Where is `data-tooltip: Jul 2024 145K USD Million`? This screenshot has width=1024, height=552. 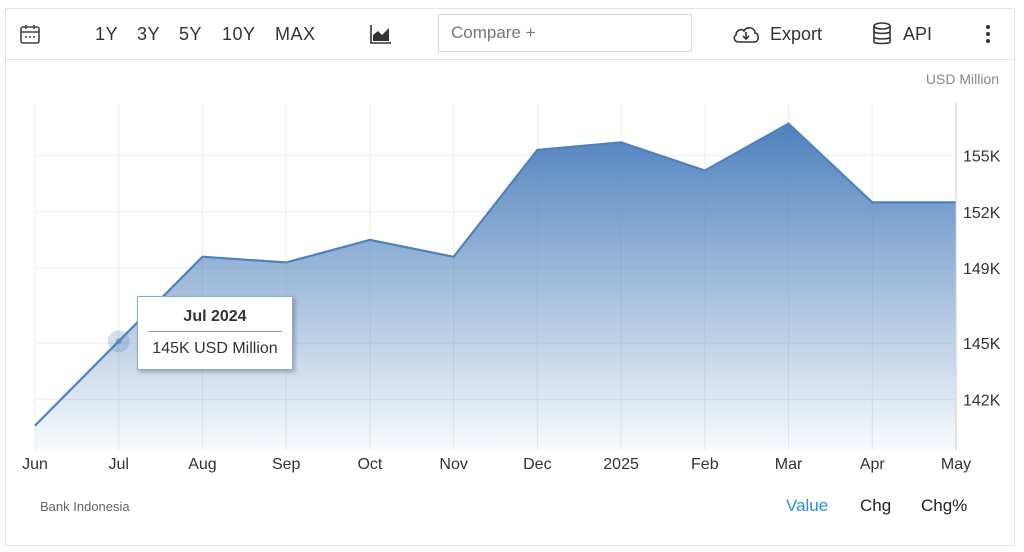
data-tooltip: Jul 2024 145K USD Million is located at coordinates (215, 333).